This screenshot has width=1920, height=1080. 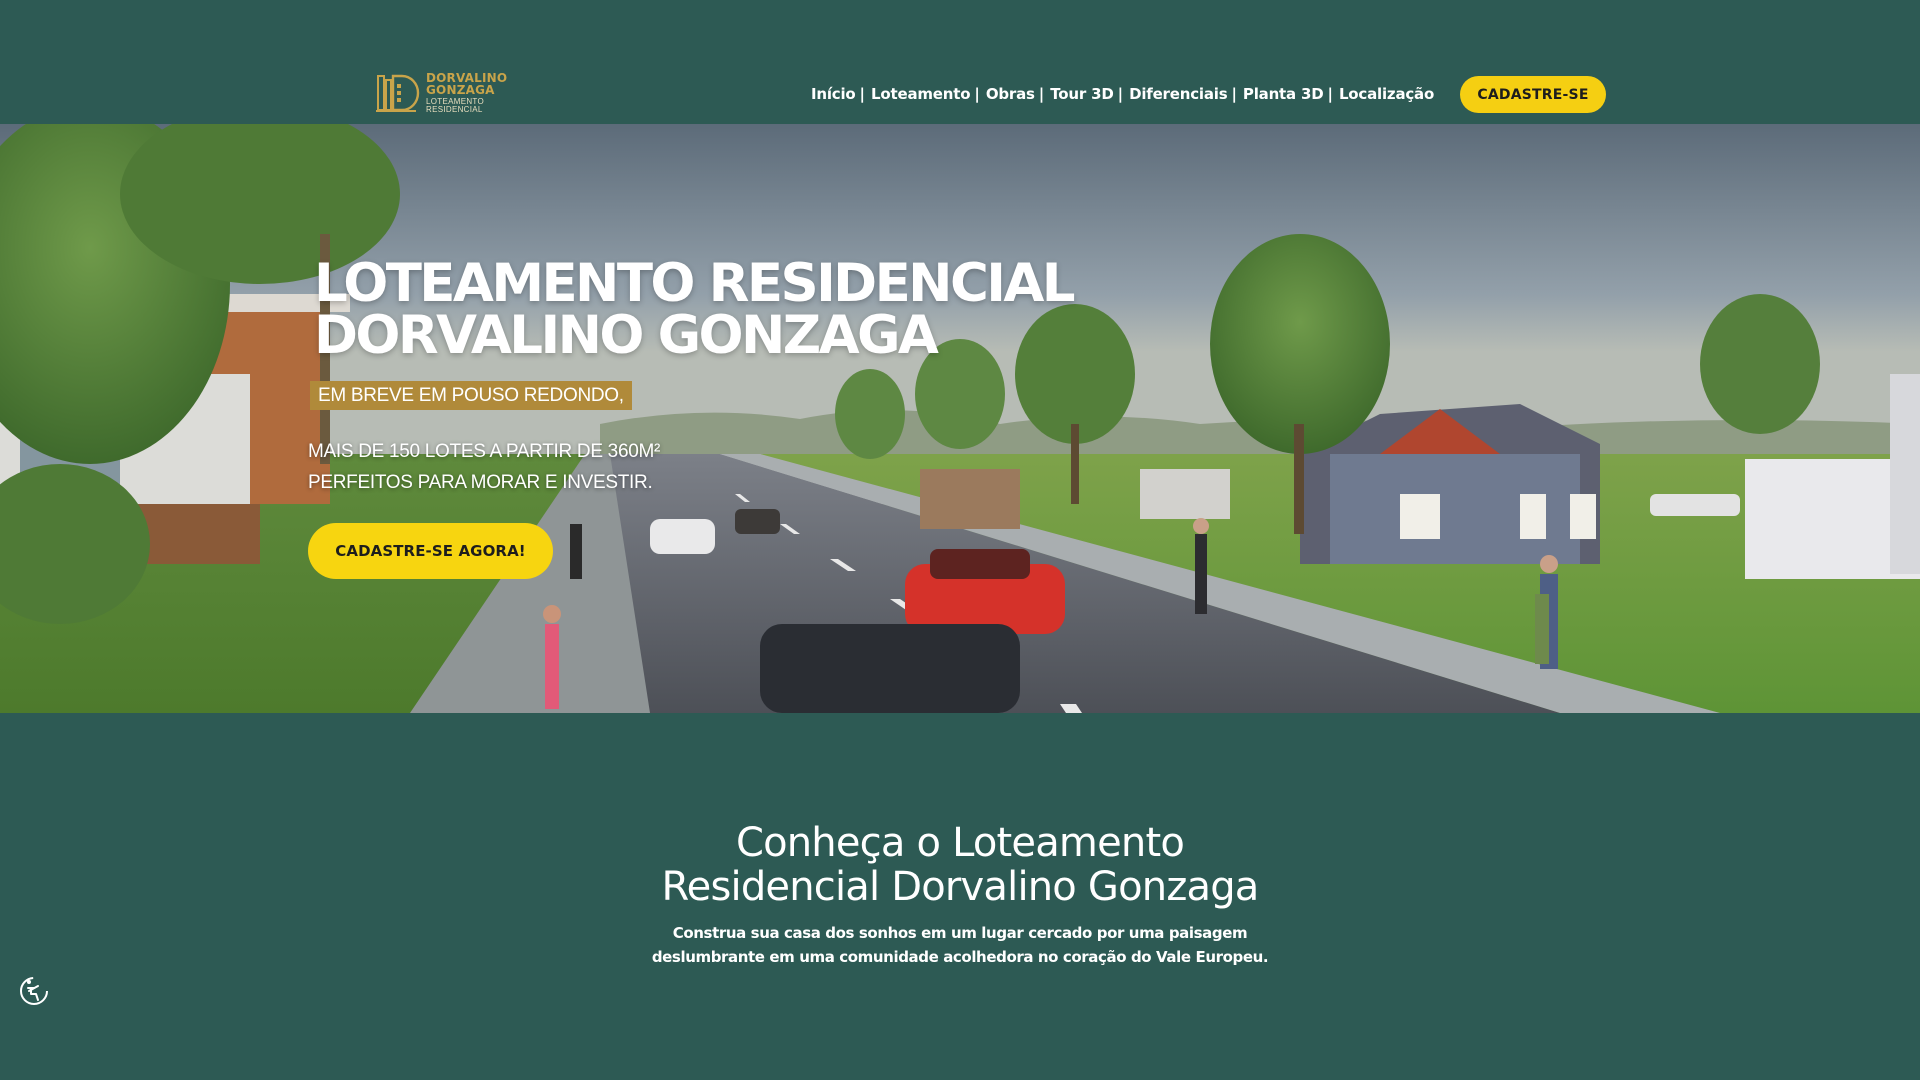 I want to click on hero-signup-button: CADASTRE-SE AGORA!, so click(x=430, y=551).